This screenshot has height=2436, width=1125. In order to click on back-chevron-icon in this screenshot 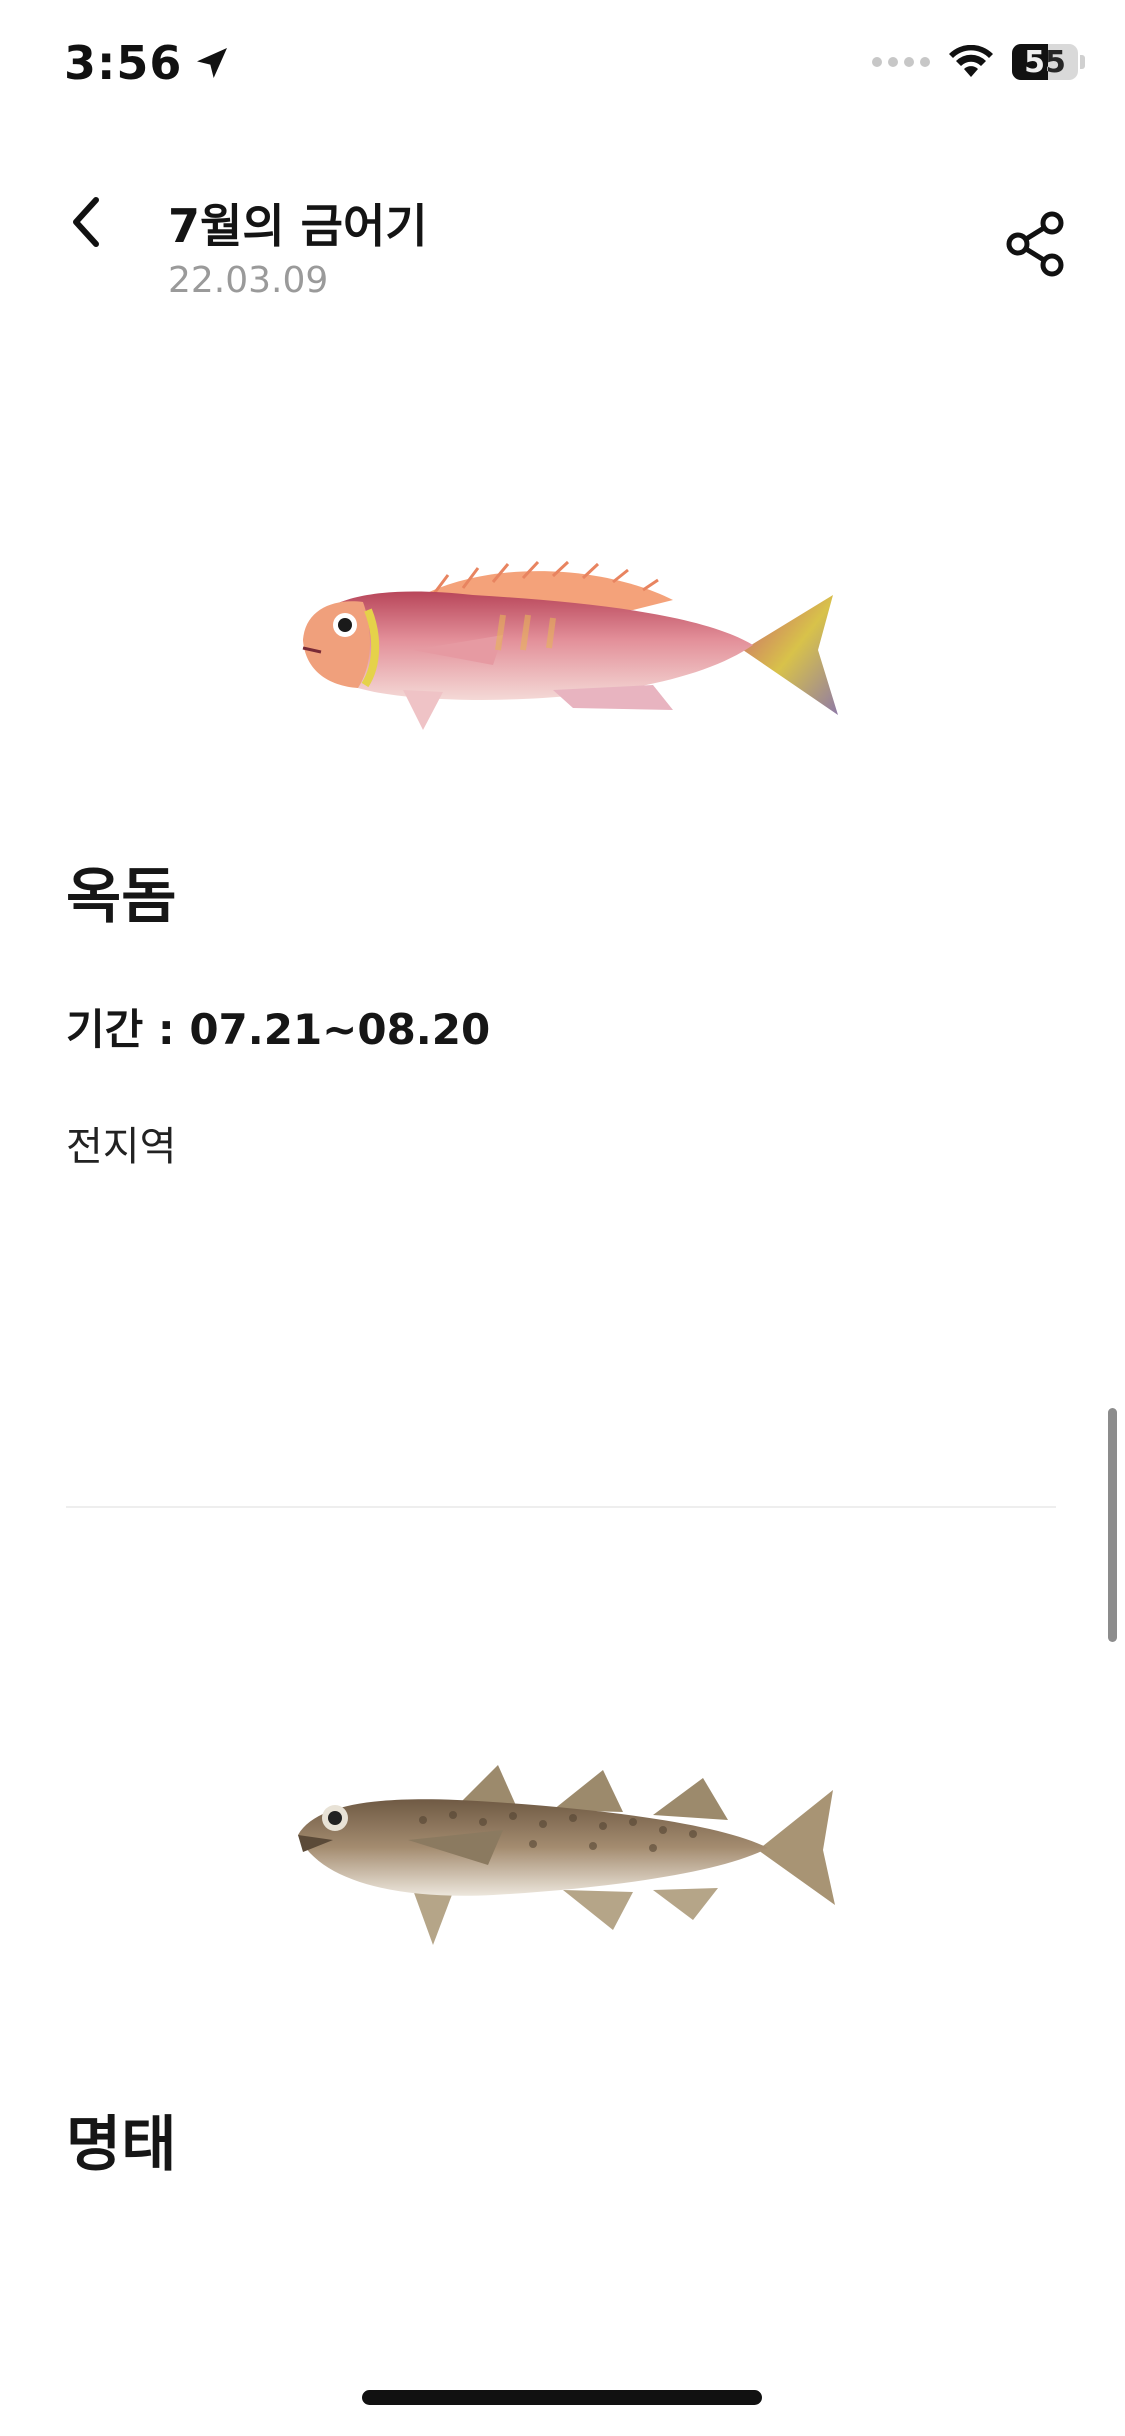, I will do `click(86, 222)`.